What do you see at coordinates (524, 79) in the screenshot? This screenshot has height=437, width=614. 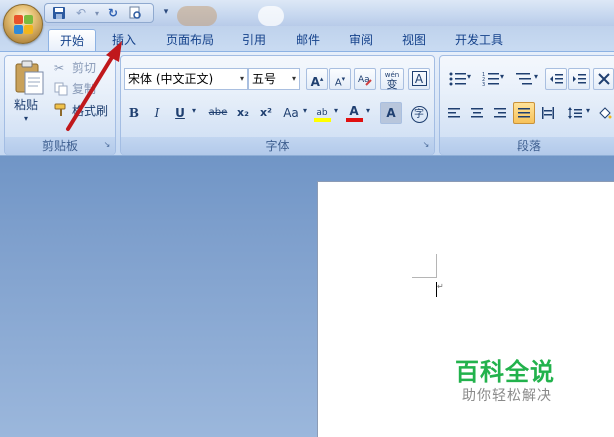 I see `multilevel-list-icon` at bounding box center [524, 79].